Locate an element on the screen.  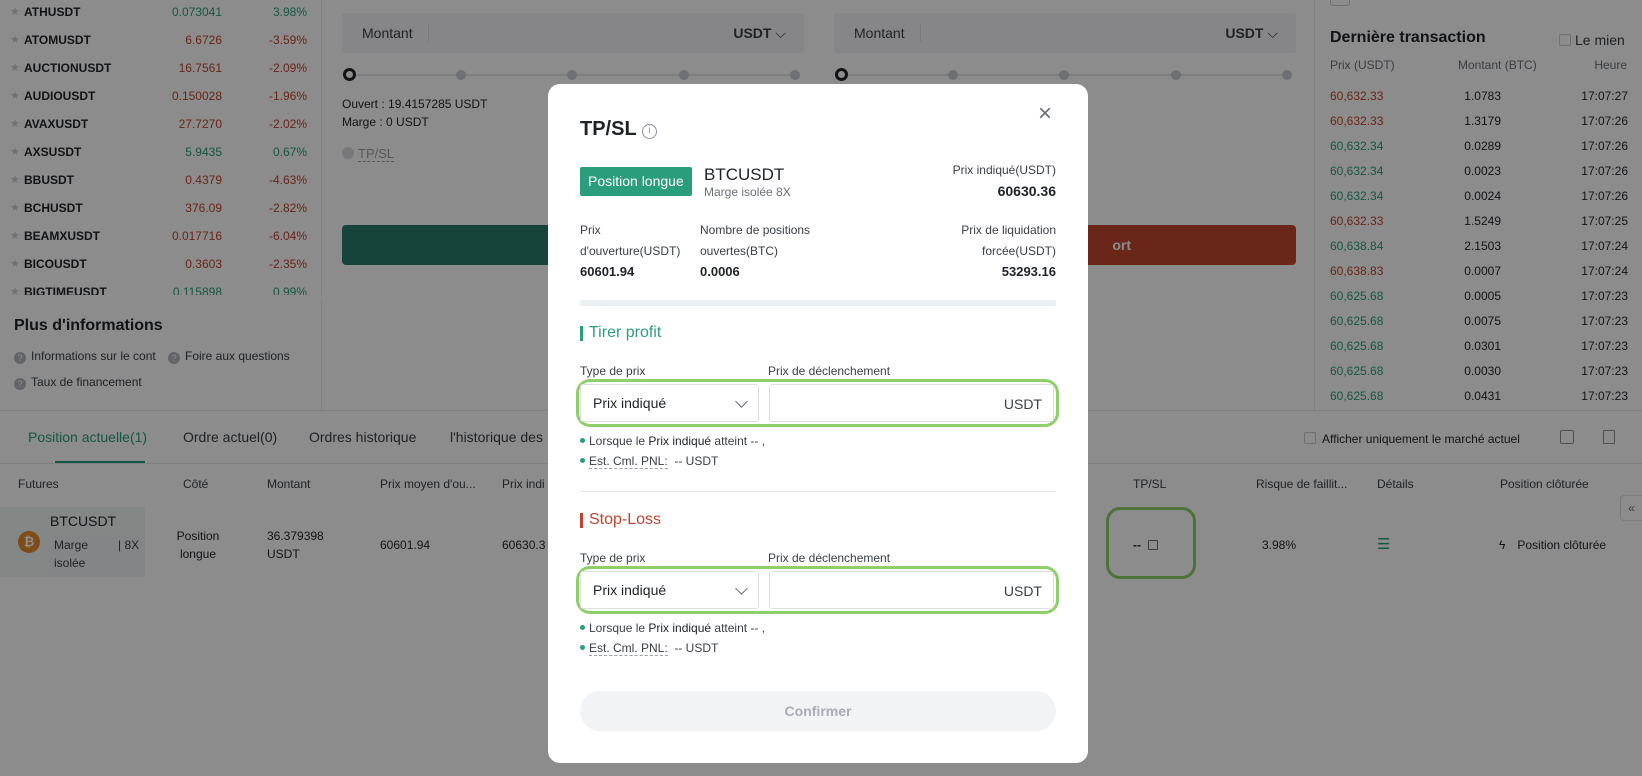
modal-symbol: BTCUSDT is located at coordinates (744, 174).